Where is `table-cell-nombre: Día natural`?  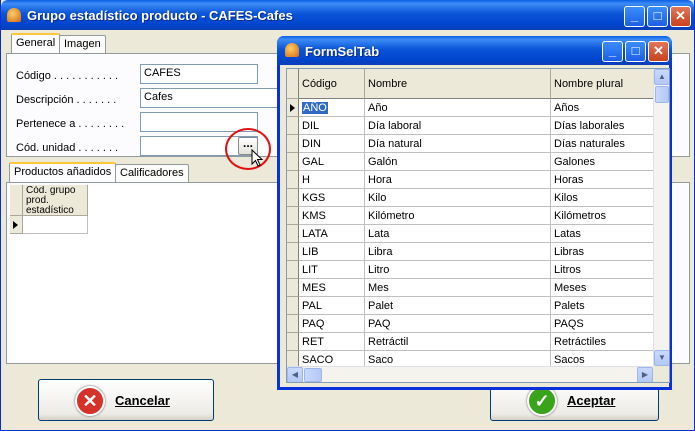 table-cell-nombre: Día natural is located at coordinates (458, 144).